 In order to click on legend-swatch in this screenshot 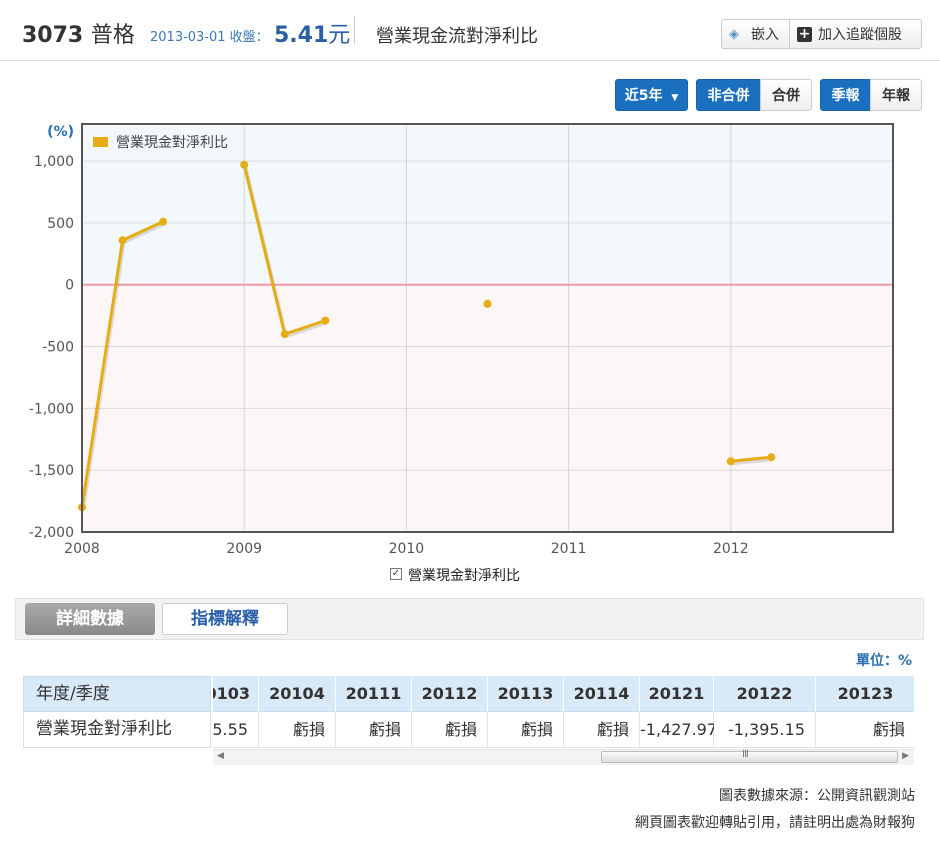, I will do `click(100, 142)`.